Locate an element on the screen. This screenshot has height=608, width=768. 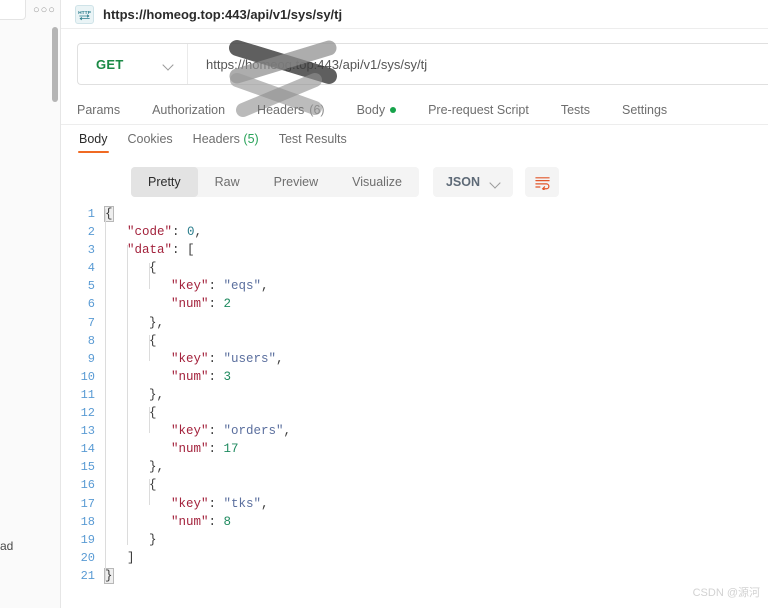
sidebar-scrollbar is located at coordinates (55, 64).